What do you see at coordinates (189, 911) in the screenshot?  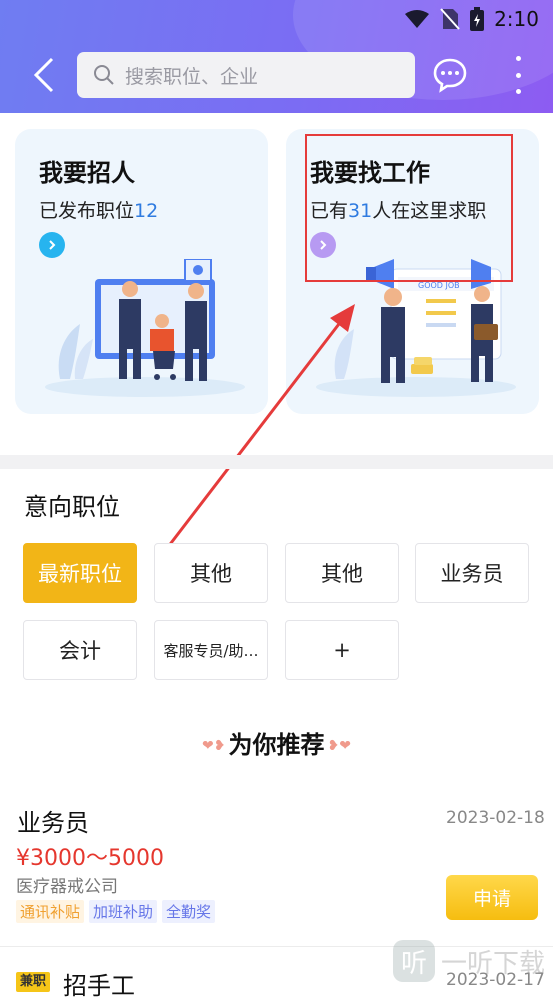 I see `benefit-tag: 全勤奖` at bounding box center [189, 911].